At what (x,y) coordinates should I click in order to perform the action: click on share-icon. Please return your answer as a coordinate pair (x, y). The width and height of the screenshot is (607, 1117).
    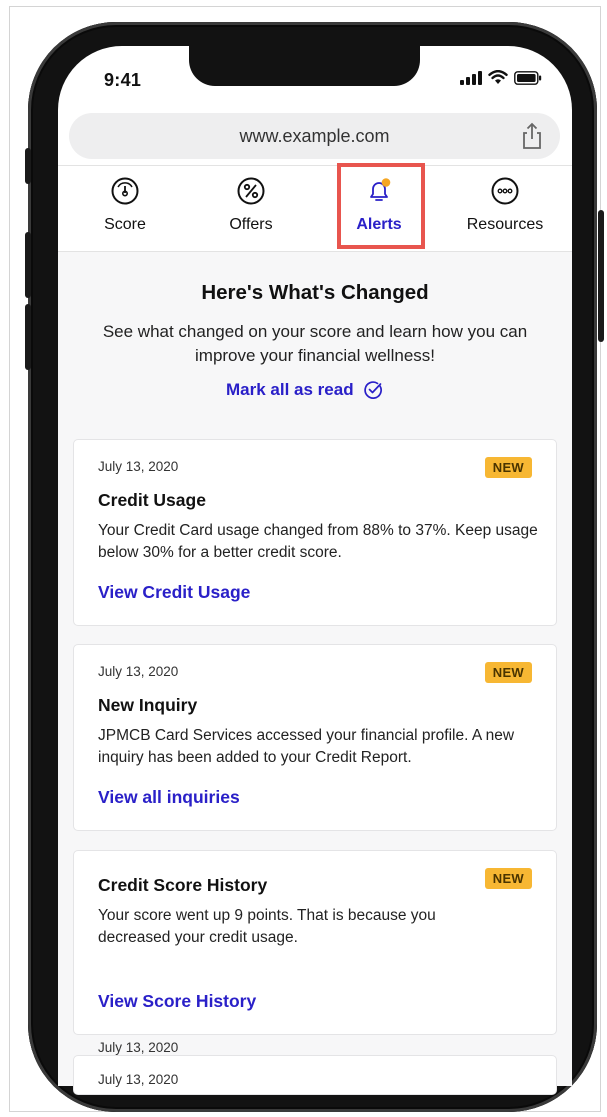
    Looking at the image, I should click on (532, 136).